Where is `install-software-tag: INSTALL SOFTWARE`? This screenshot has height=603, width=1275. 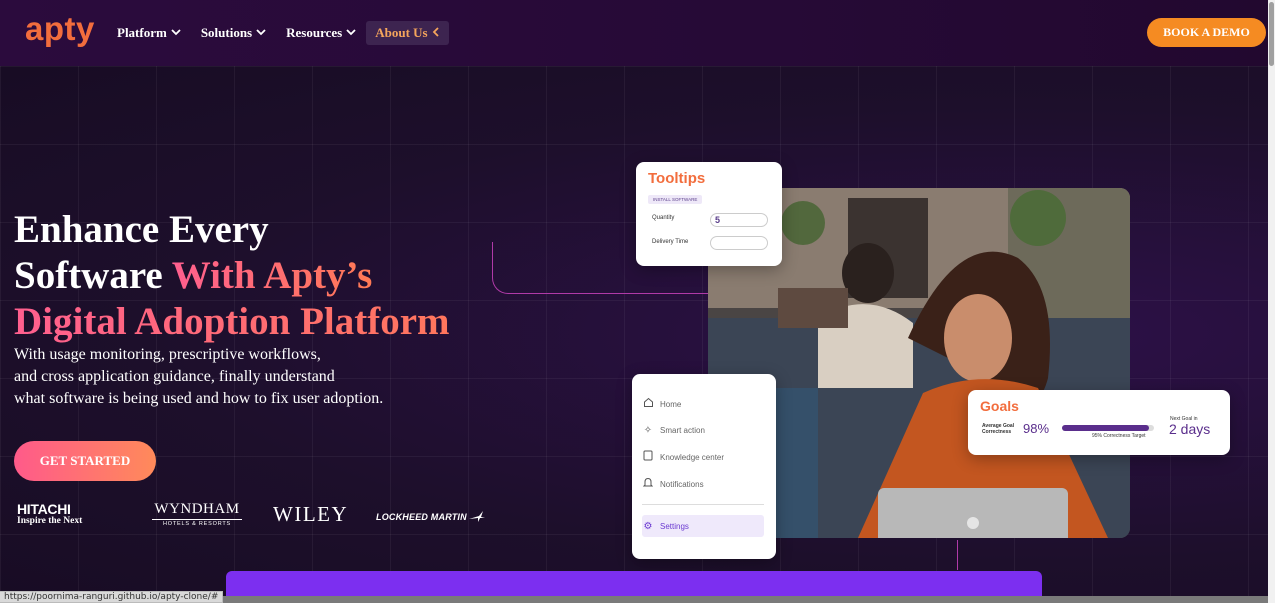 install-software-tag: INSTALL SOFTWARE is located at coordinates (675, 199).